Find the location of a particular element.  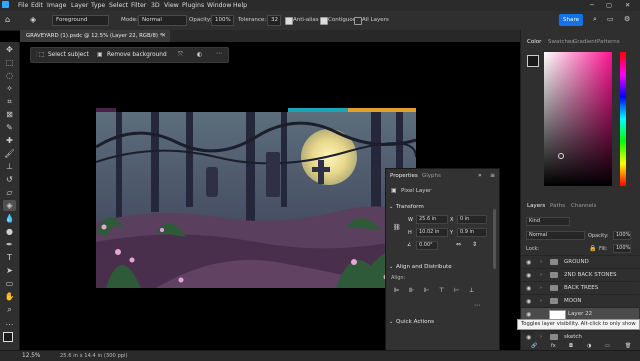

align-right-icon: ⊩ is located at coordinates (426, 290).